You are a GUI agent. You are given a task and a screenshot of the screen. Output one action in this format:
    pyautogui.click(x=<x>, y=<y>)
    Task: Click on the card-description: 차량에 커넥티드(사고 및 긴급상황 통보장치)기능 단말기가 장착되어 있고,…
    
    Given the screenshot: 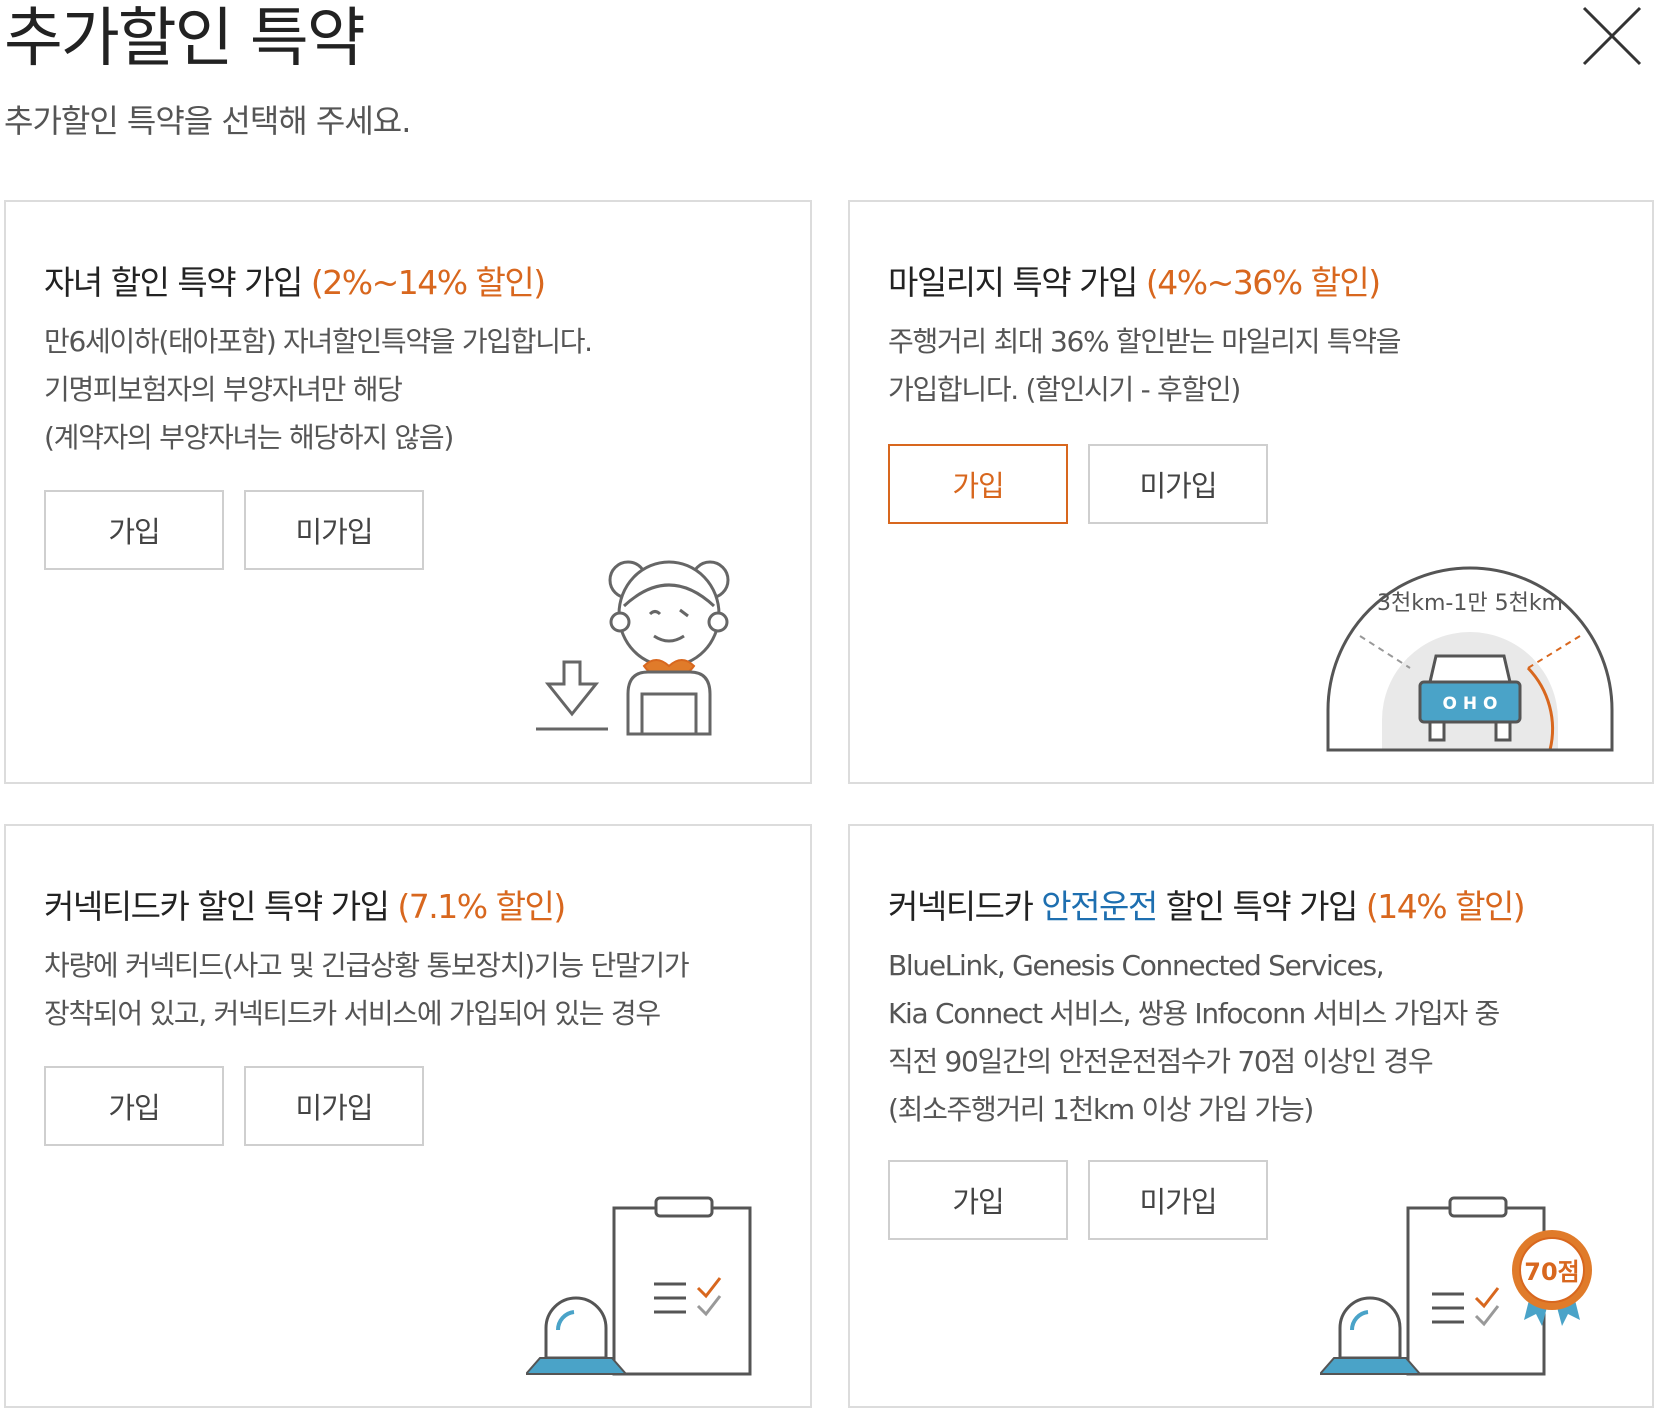 What is the action you would take?
    pyautogui.click(x=367, y=990)
    